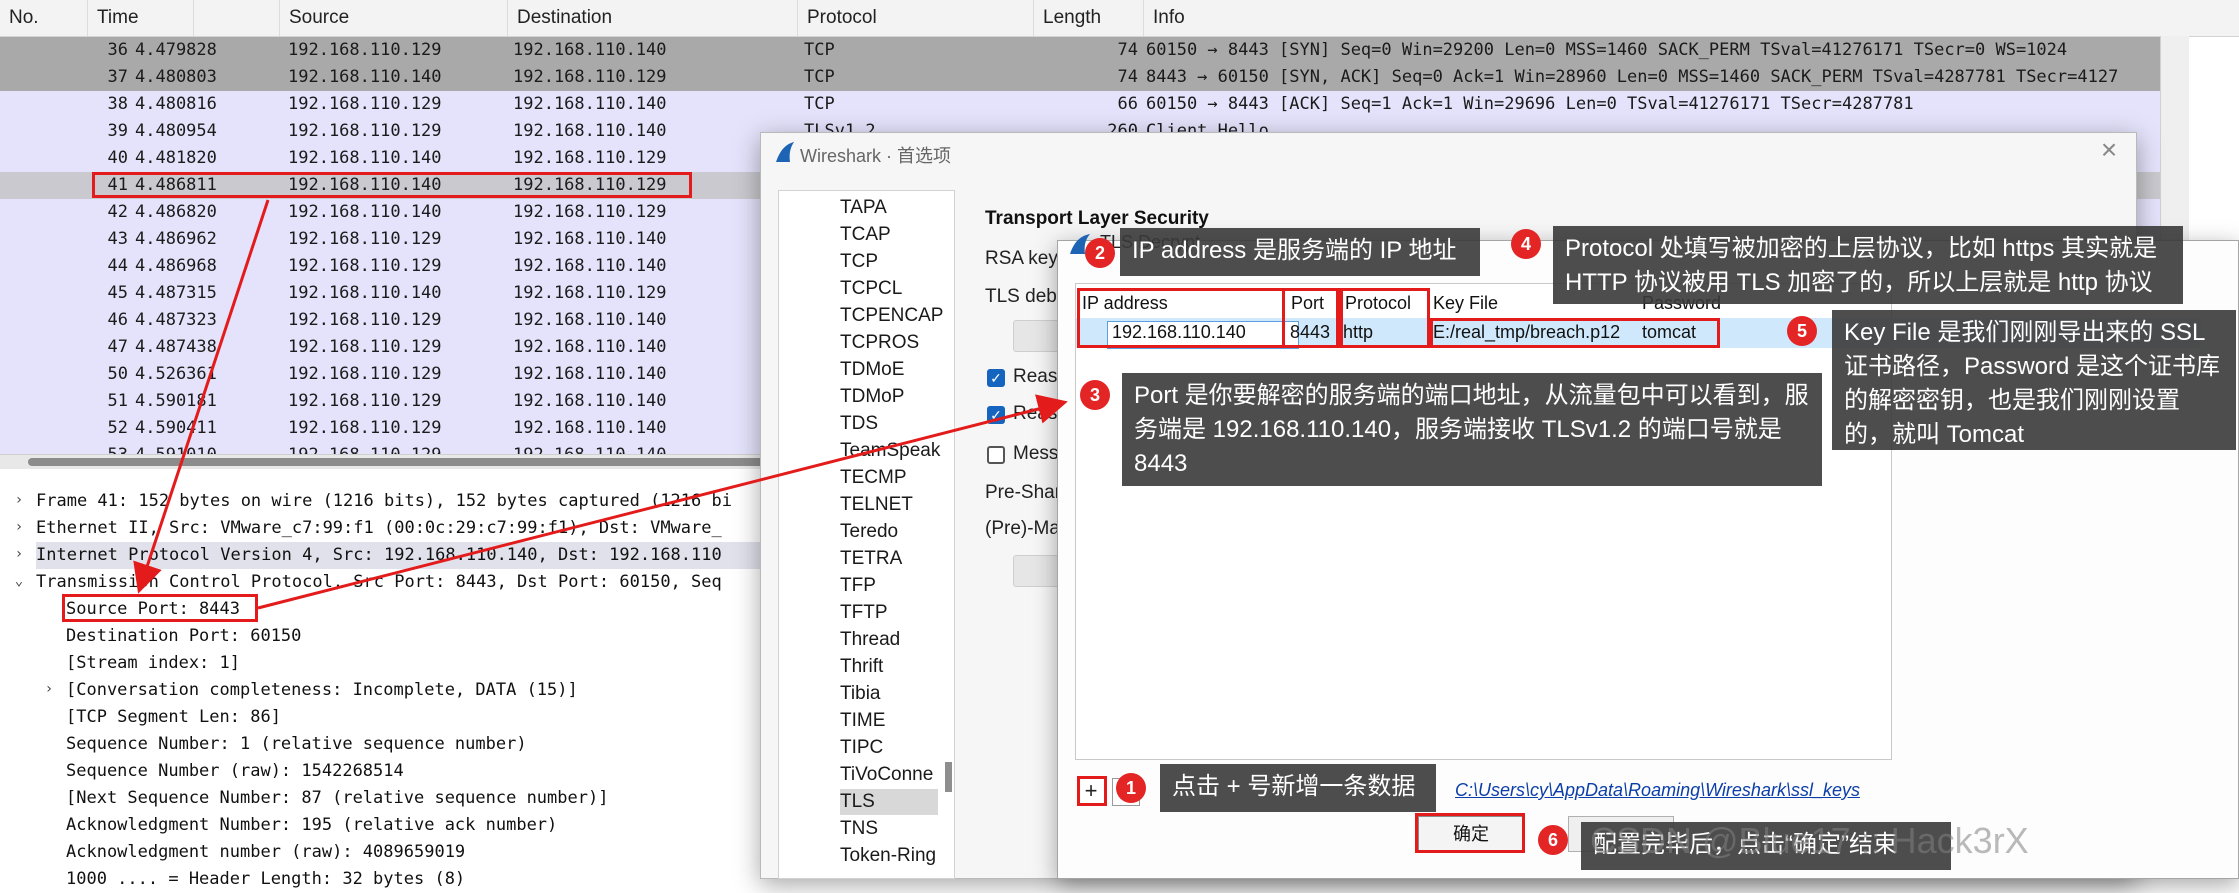  What do you see at coordinates (662, 502) in the screenshot?
I see `arrow-source-port-to-port` at bounding box center [662, 502].